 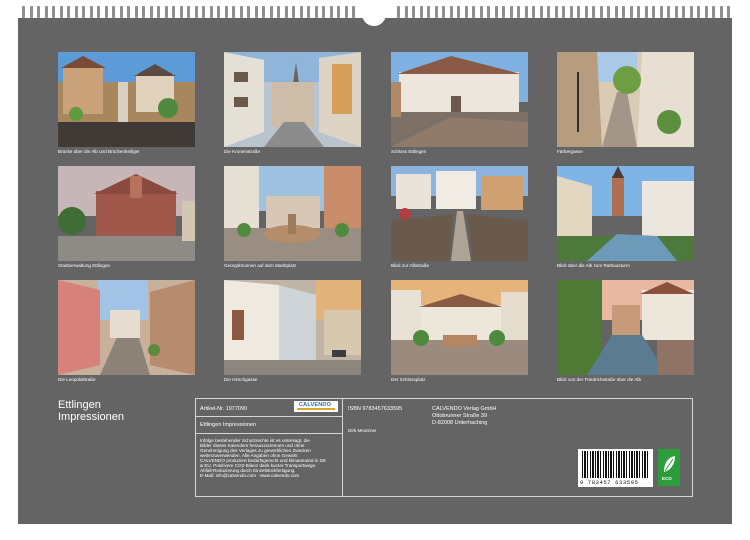 What do you see at coordinates (570, 151) in the screenshot?
I see `caption: Färbergasse` at bounding box center [570, 151].